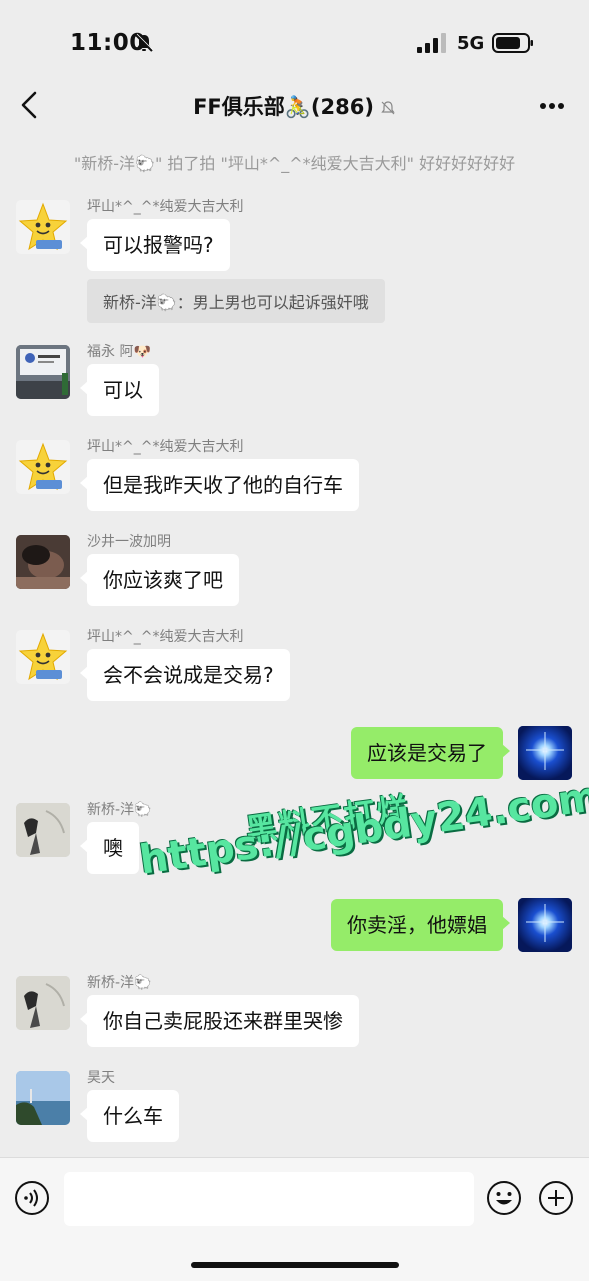 This screenshot has width=589, height=1281. What do you see at coordinates (119, 390) in the screenshot?
I see `message-bubble: 可以` at bounding box center [119, 390].